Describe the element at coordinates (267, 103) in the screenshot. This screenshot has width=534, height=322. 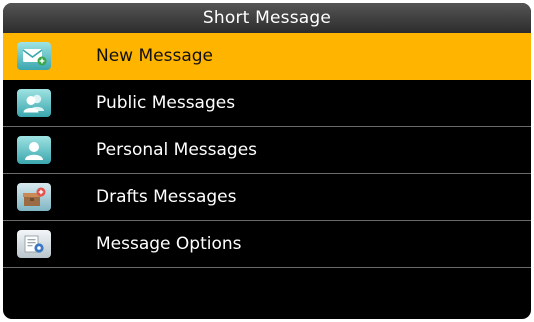
I see `menu-item-public-messages: Public Messages` at that location.